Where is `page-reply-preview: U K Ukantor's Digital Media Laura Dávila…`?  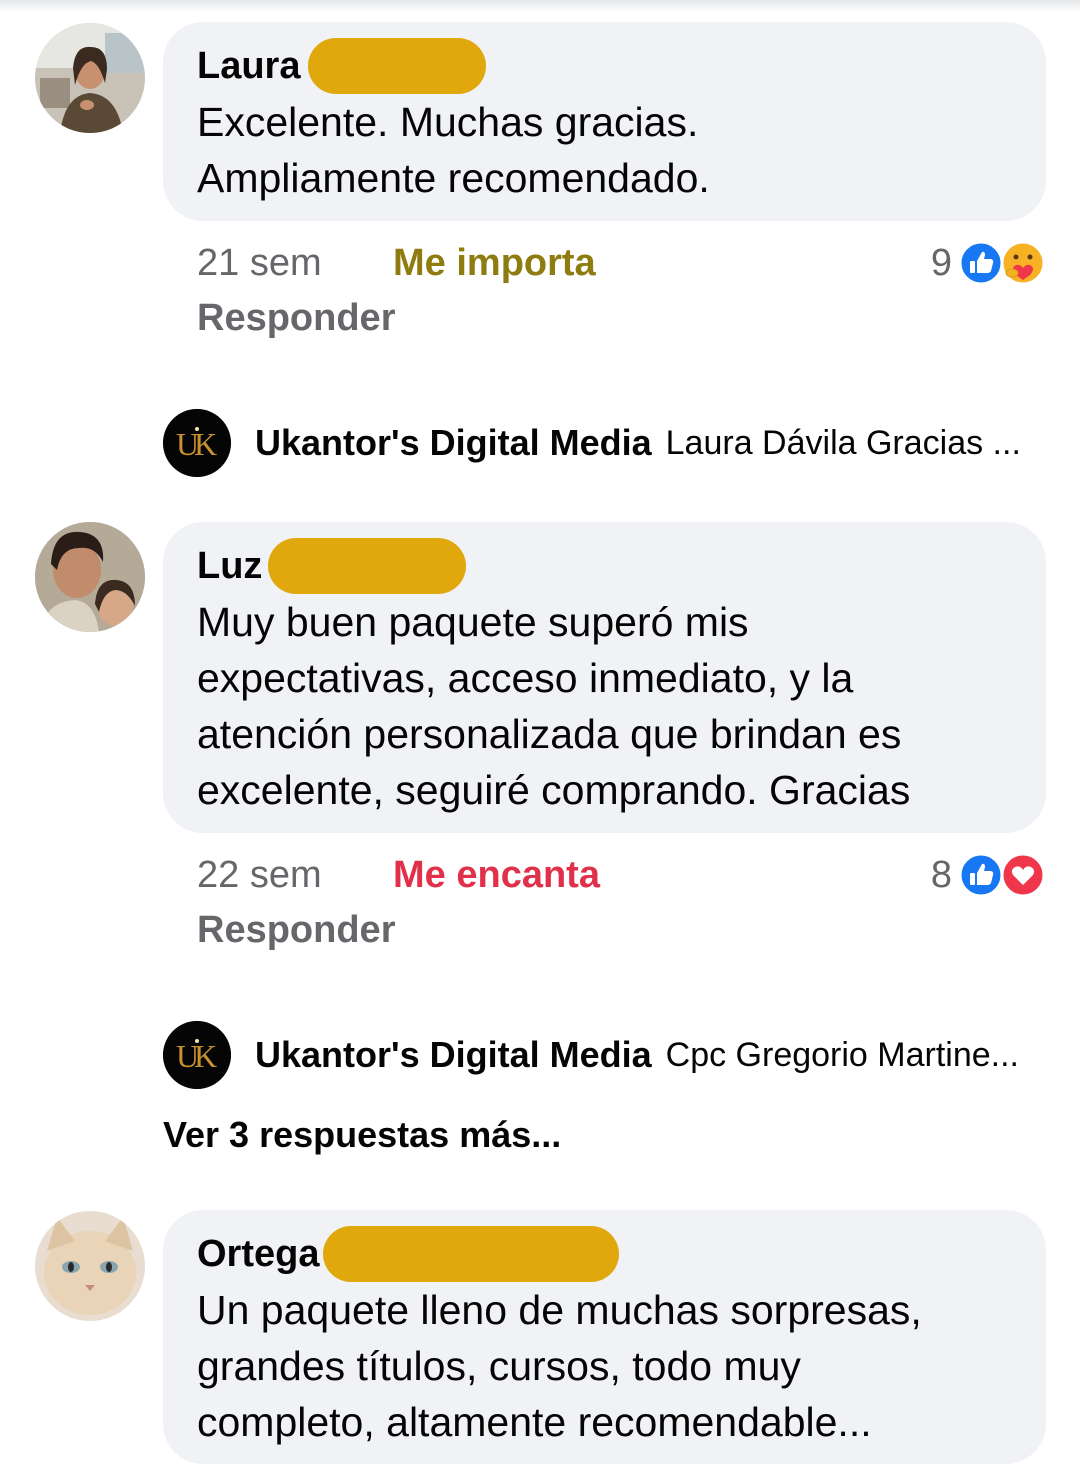 page-reply-preview: U K Ukantor's Digital Media Laura Dávila… is located at coordinates (604, 443).